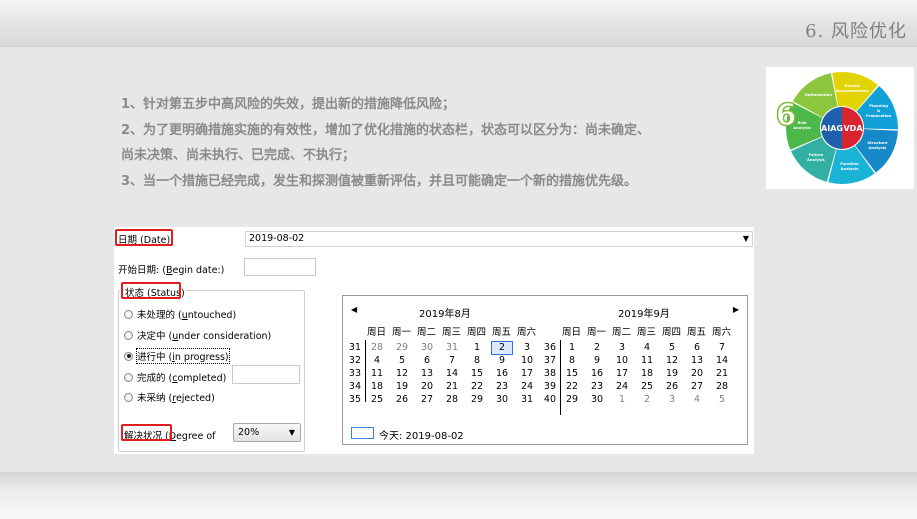 The width and height of the screenshot is (917, 519). What do you see at coordinates (128, 335) in the screenshot?
I see `radio-under-consideration-button` at bounding box center [128, 335].